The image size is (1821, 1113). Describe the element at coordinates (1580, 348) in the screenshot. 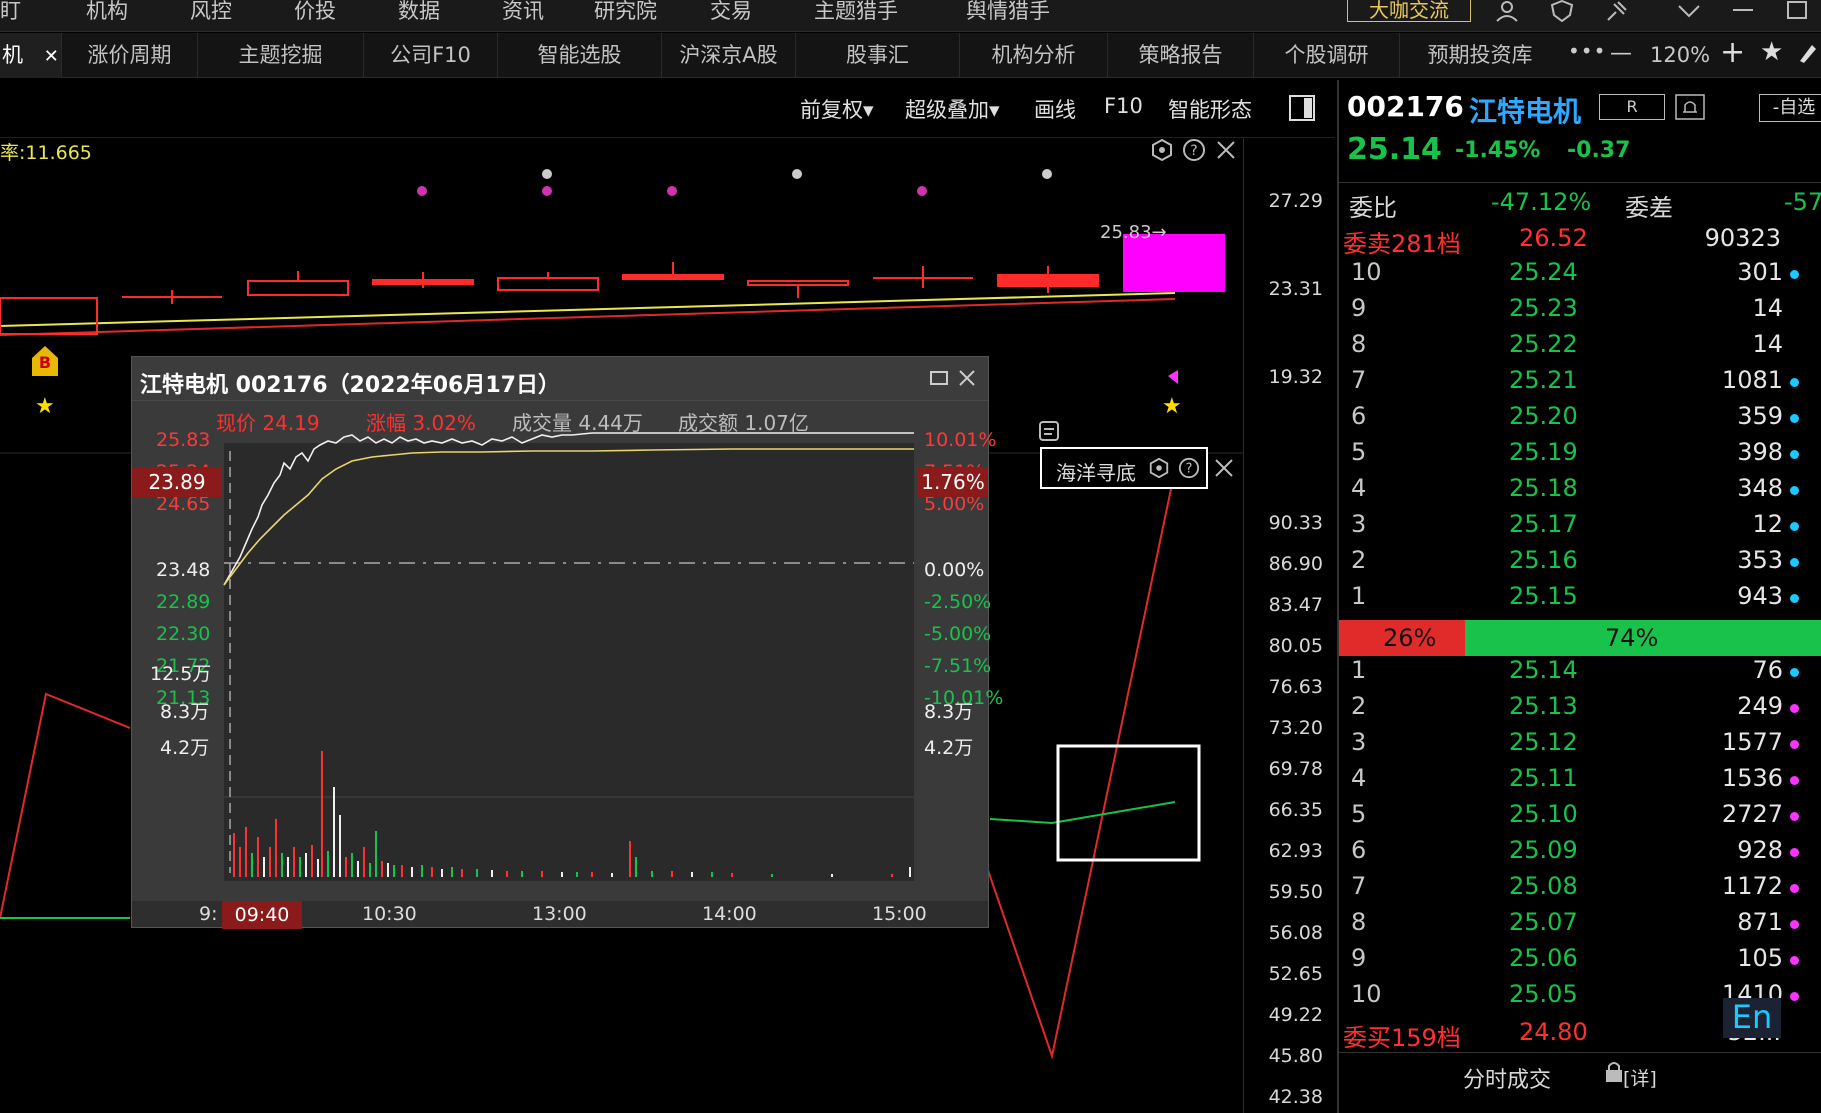

I see `ask-row: 8 25.22 14` at that location.